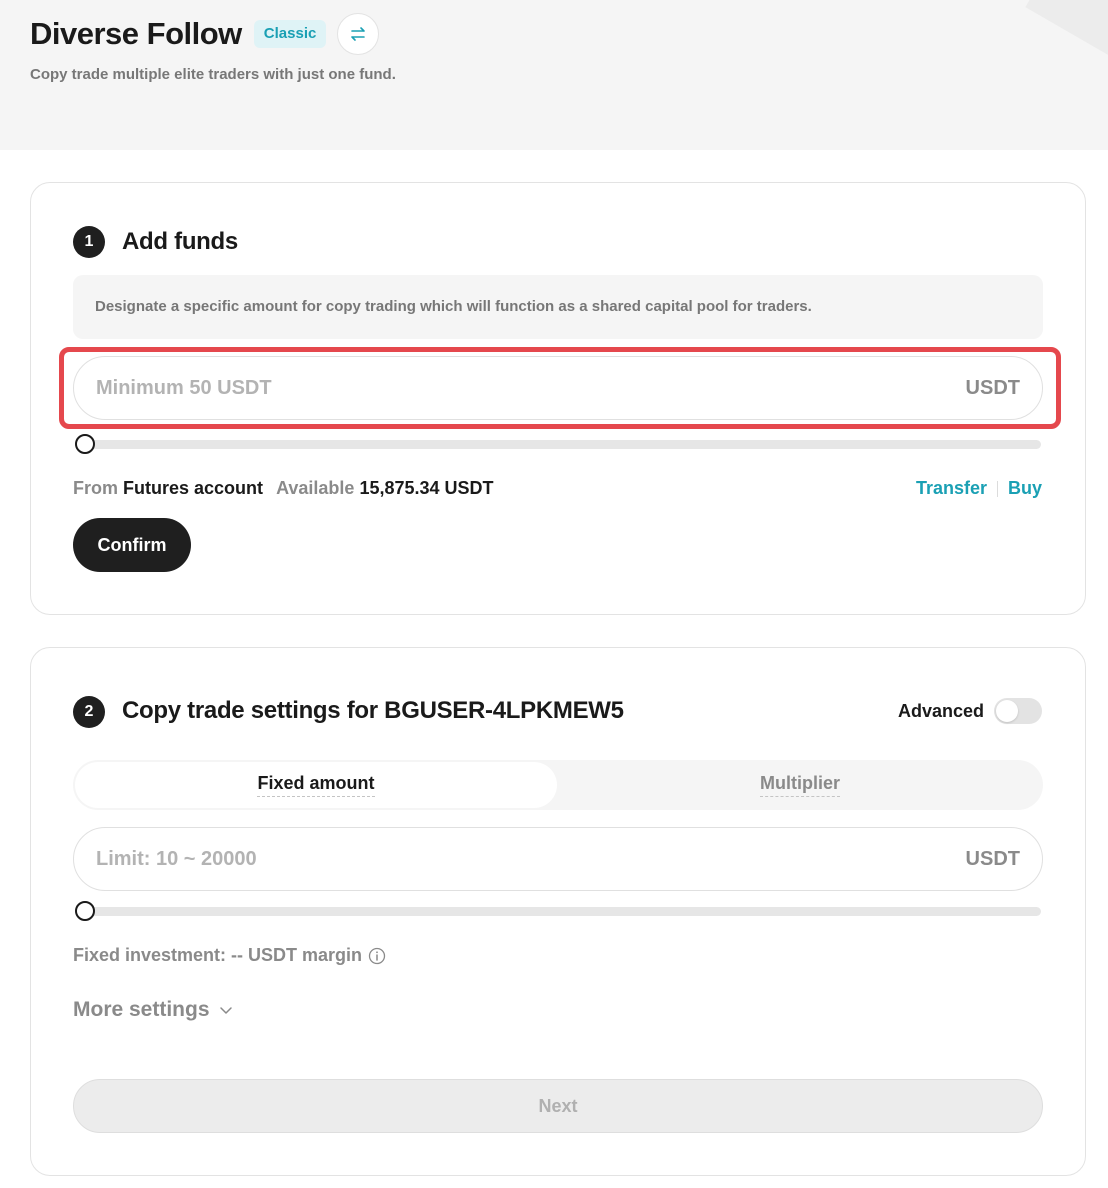 The height and width of the screenshot is (1188, 1108). Describe the element at coordinates (940, 710) in the screenshot. I see `advanced-label: Advanced` at that location.